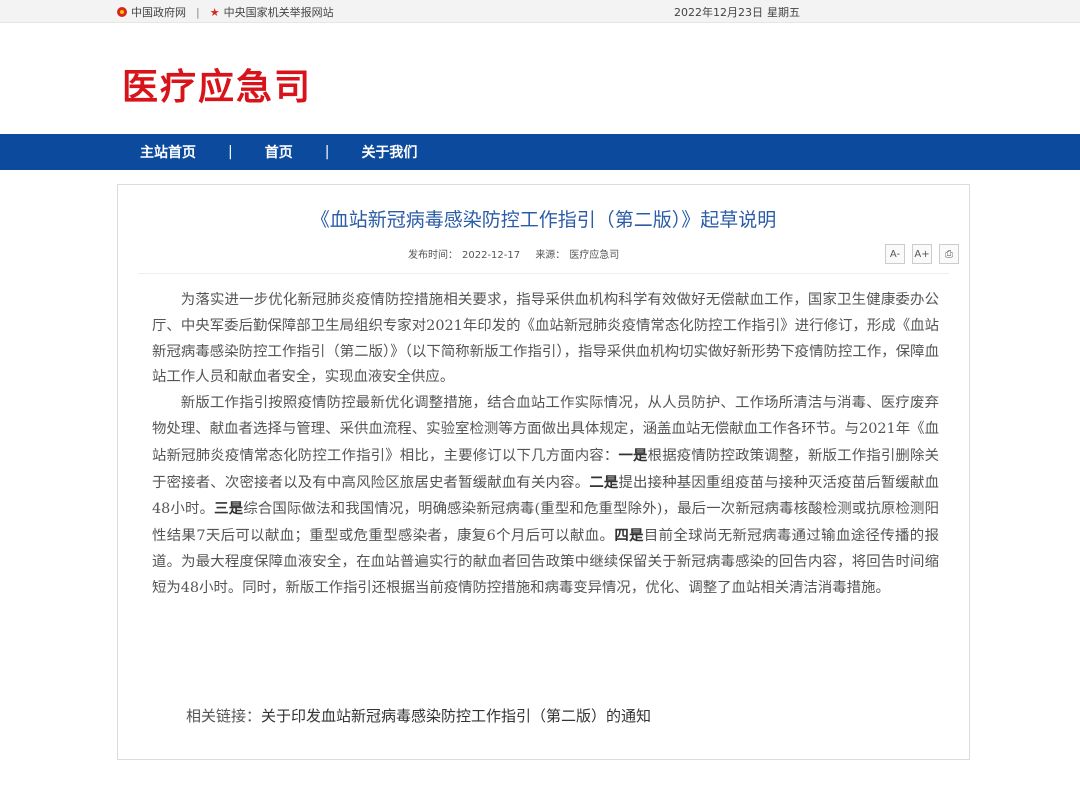 This screenshot has height=785, width=1080. I want to click on font-decrease-button: A-, so click(895, 254).